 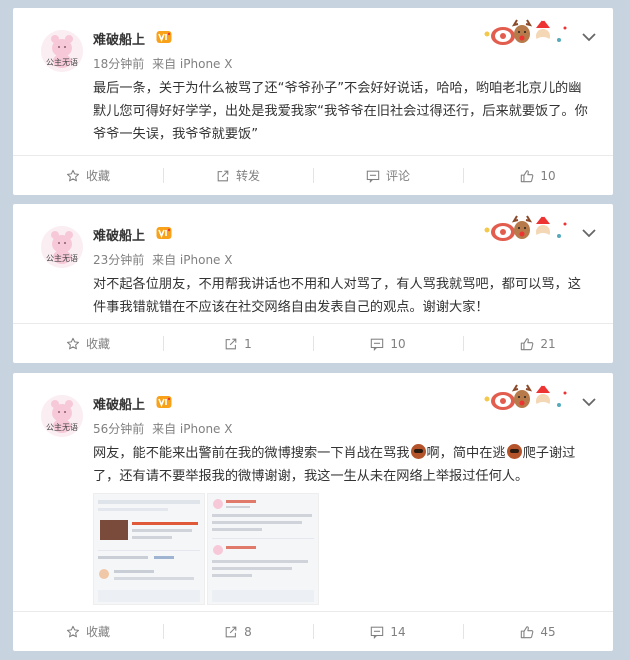 I want to click on repost-label: 转发, so click(x=247, y=176).